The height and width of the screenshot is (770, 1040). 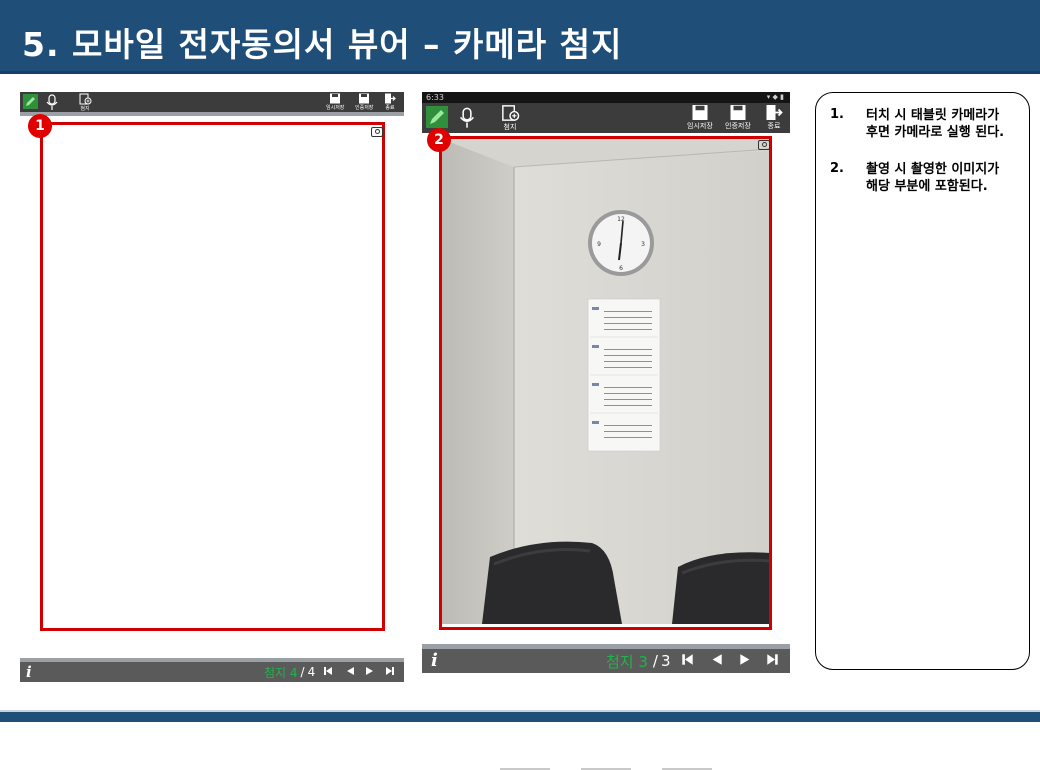 I want to click on note-item: 1. 터치 시 태블릿 카메라가 후면 카메라로 실행 된다., so click(x=921, y=124).